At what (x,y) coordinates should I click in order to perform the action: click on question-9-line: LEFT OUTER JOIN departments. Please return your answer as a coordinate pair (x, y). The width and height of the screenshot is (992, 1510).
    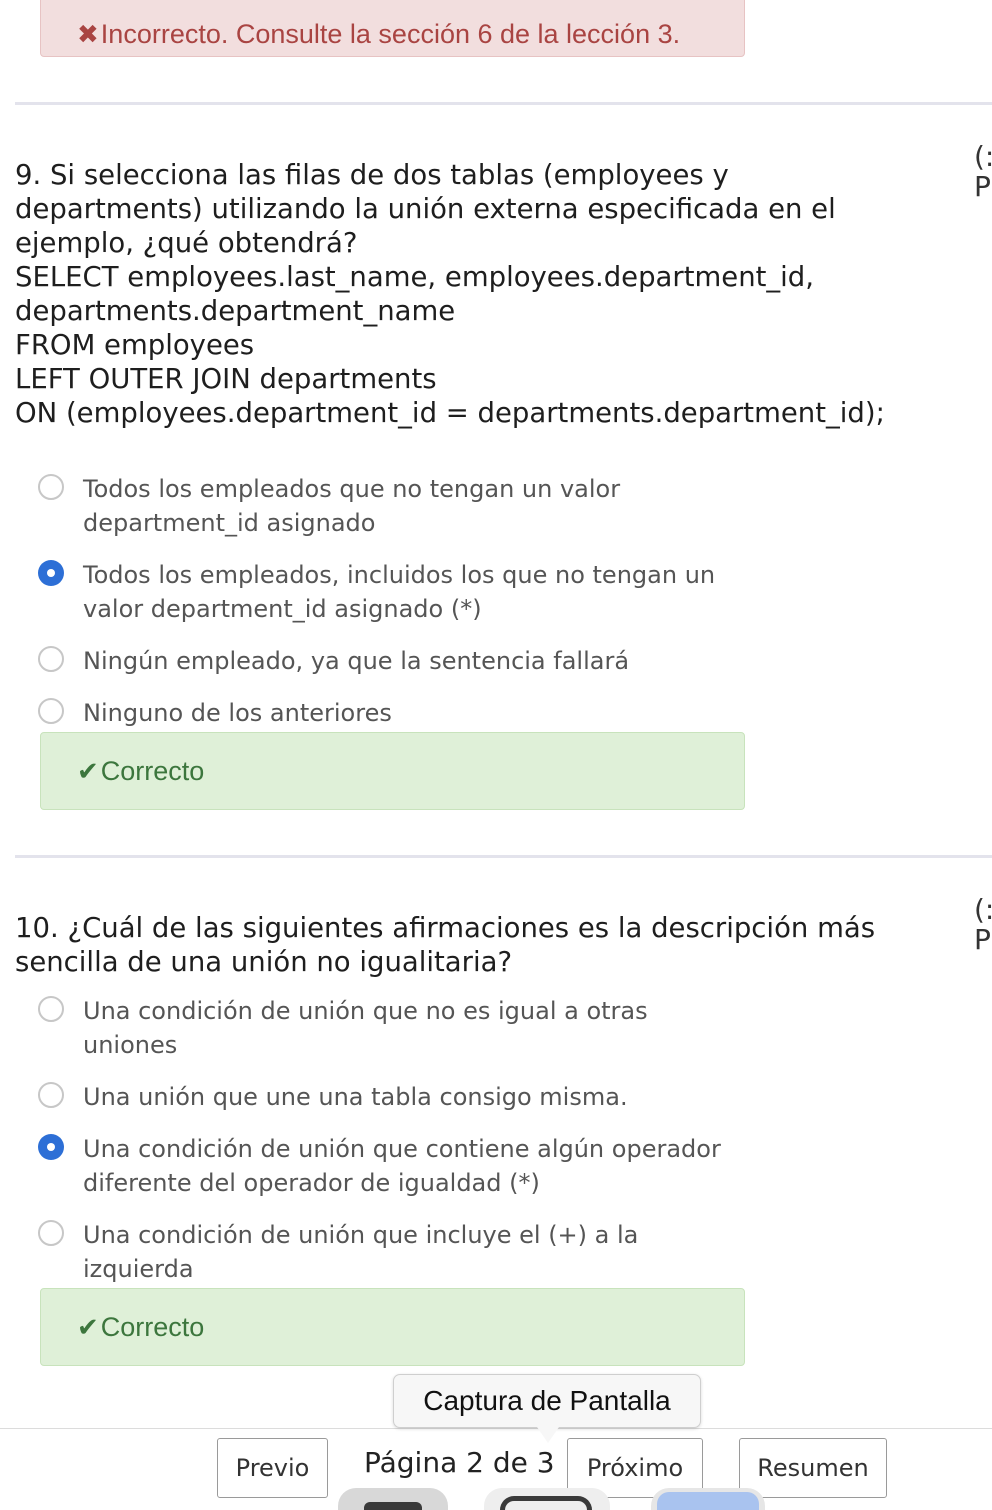
    Looking at the image, I should click on (226, 379).